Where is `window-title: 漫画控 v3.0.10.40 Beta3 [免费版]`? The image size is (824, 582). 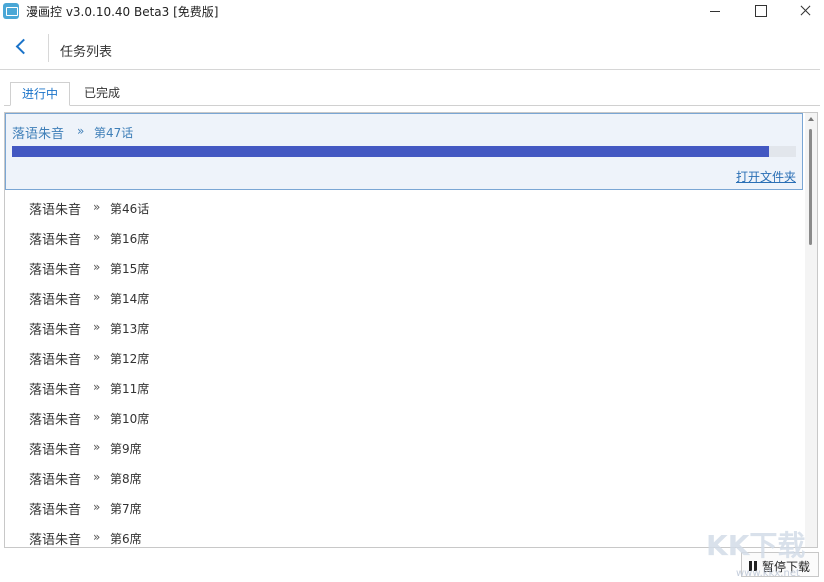 window-title: 漫画控 v3.0.10.40 Beta3 [免费版] is located at coordinates (122, 12).